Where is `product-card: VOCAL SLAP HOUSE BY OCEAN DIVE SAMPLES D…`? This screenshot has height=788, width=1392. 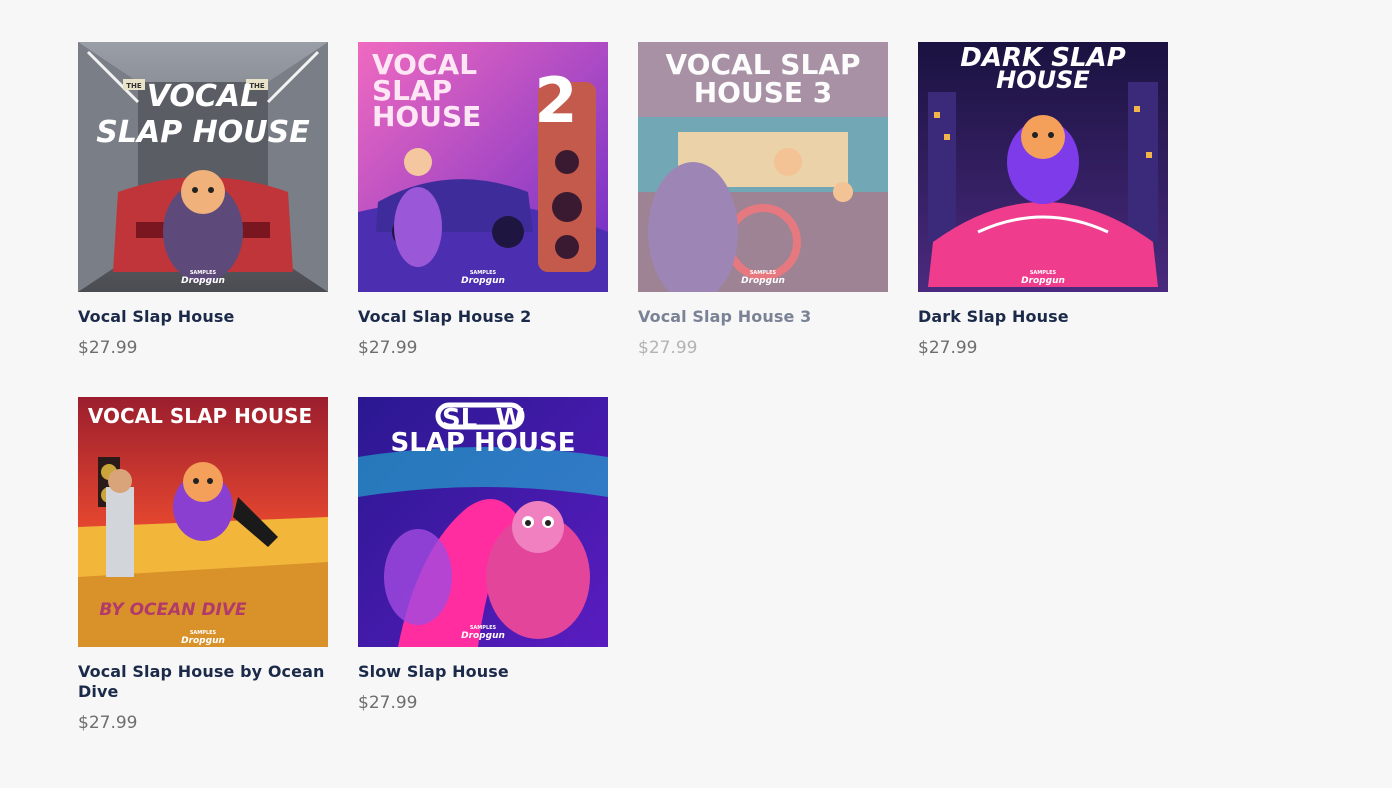 product-card: VOCAL SLAP HOUSE BY OCEAN DIVE SAMPLES D… is located at coordinates (203, 565).